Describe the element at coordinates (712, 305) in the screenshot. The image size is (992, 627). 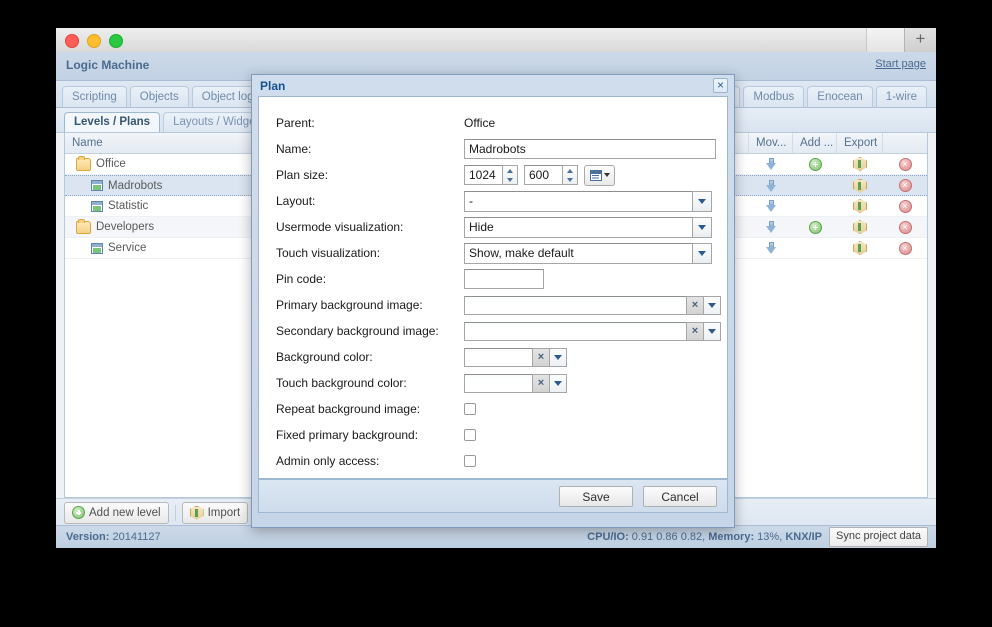
I see `primary-bg-image-dropdown` at that location.